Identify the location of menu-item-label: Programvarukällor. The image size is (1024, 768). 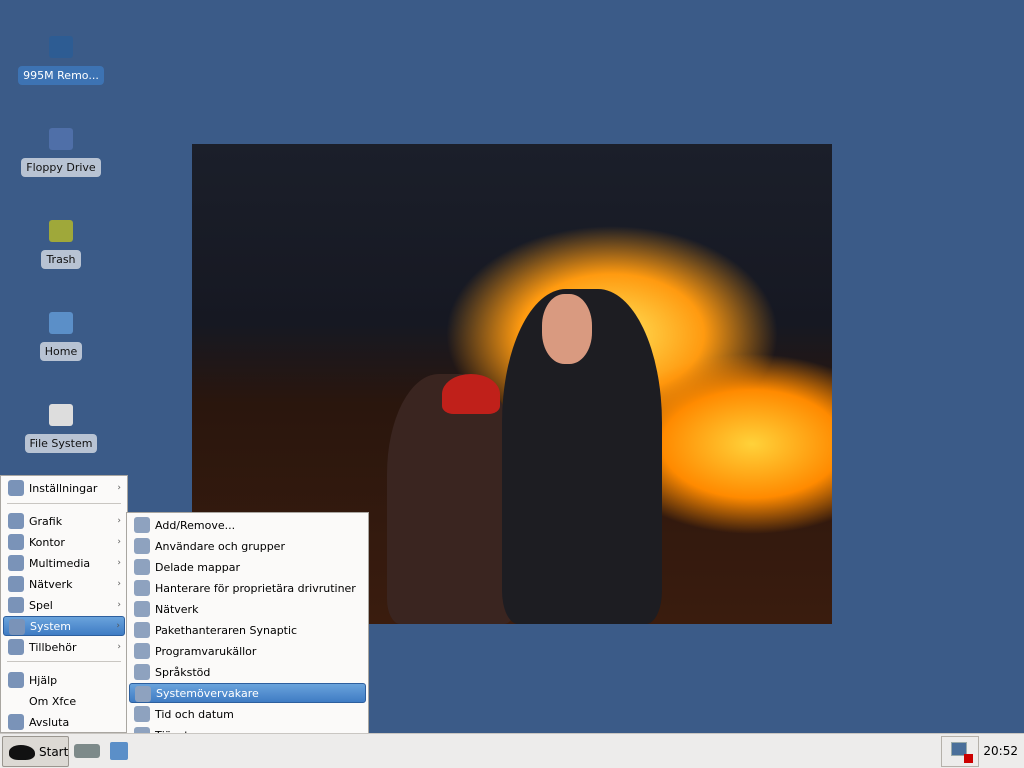
(206, 651).